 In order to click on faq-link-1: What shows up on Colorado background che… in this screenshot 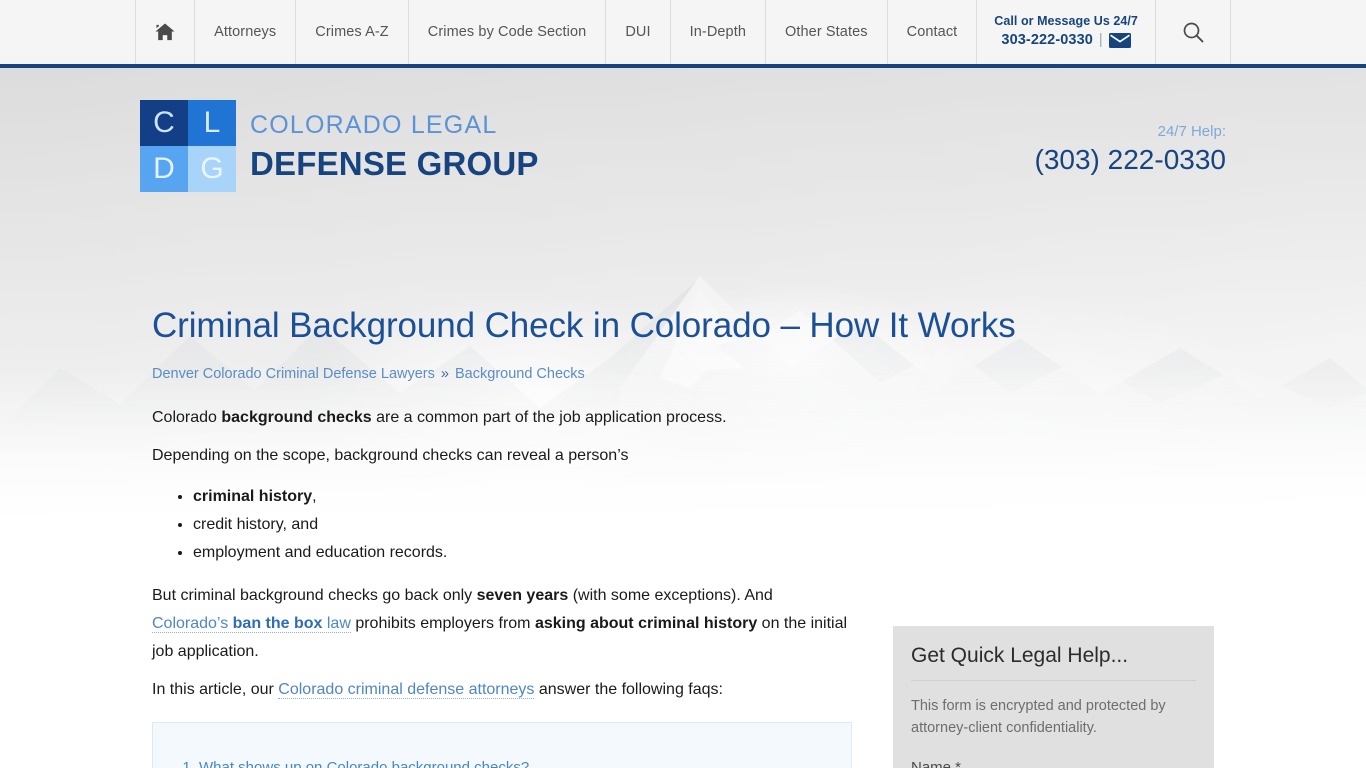, I will do `click(364, 763)`.